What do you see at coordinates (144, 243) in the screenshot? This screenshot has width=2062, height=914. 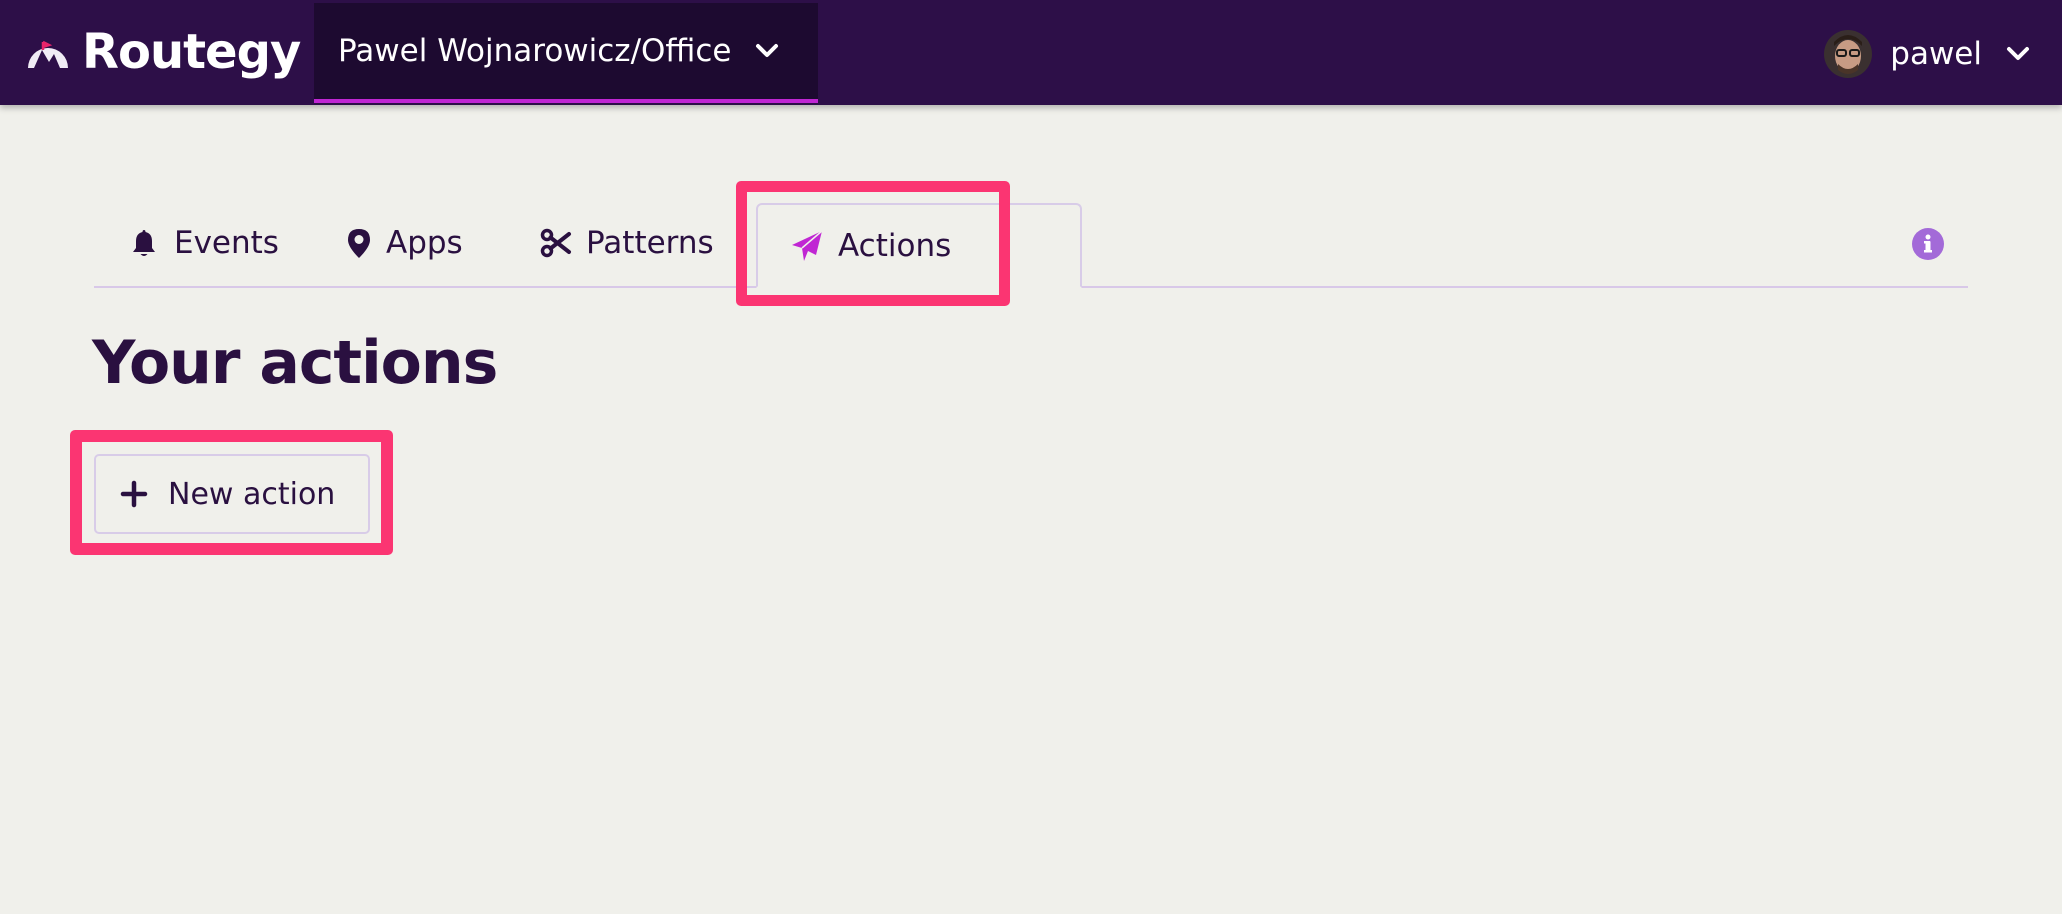 I see `bell-icon` at bounding box center [144, 243].